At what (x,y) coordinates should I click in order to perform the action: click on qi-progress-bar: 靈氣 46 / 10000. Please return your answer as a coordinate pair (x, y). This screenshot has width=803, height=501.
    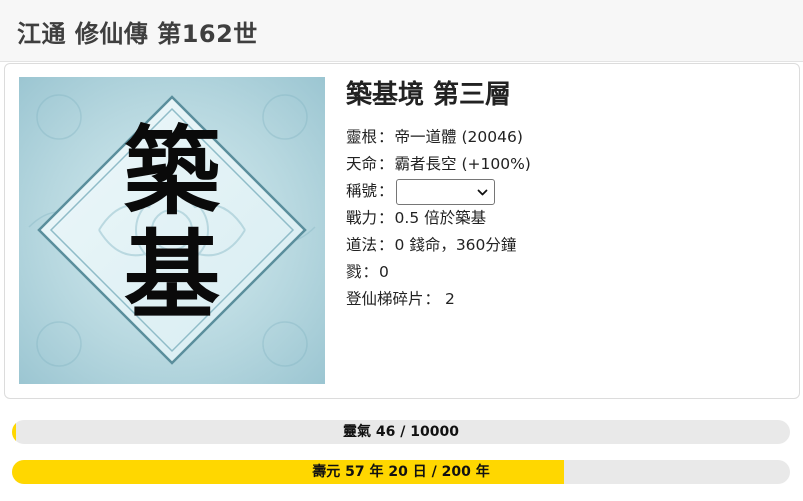
    Looking at the image, I should click on (401, 432).